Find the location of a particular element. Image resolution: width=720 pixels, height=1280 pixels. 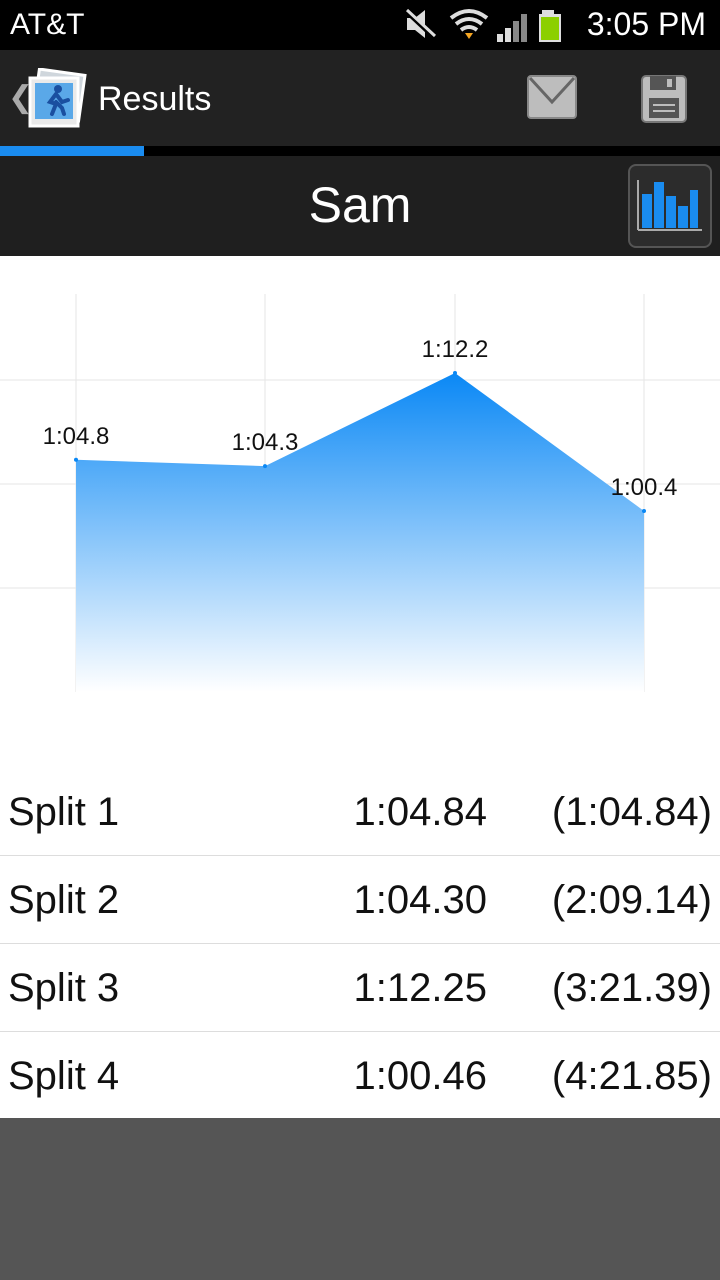

clock: 3:05 PM is located at coordinates (646, 24).